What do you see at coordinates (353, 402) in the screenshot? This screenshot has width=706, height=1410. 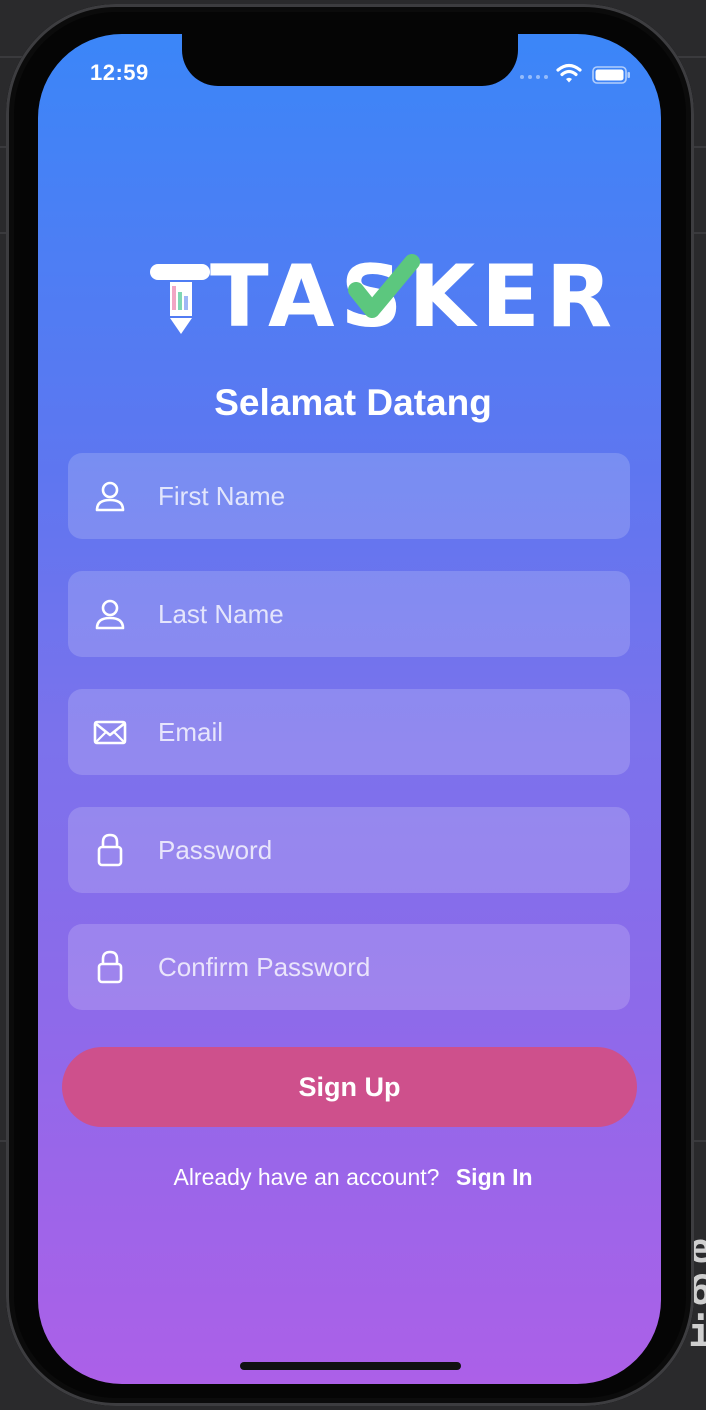 I see `welcome-heading: Selamat Datang` at bounding box center [353, 402].